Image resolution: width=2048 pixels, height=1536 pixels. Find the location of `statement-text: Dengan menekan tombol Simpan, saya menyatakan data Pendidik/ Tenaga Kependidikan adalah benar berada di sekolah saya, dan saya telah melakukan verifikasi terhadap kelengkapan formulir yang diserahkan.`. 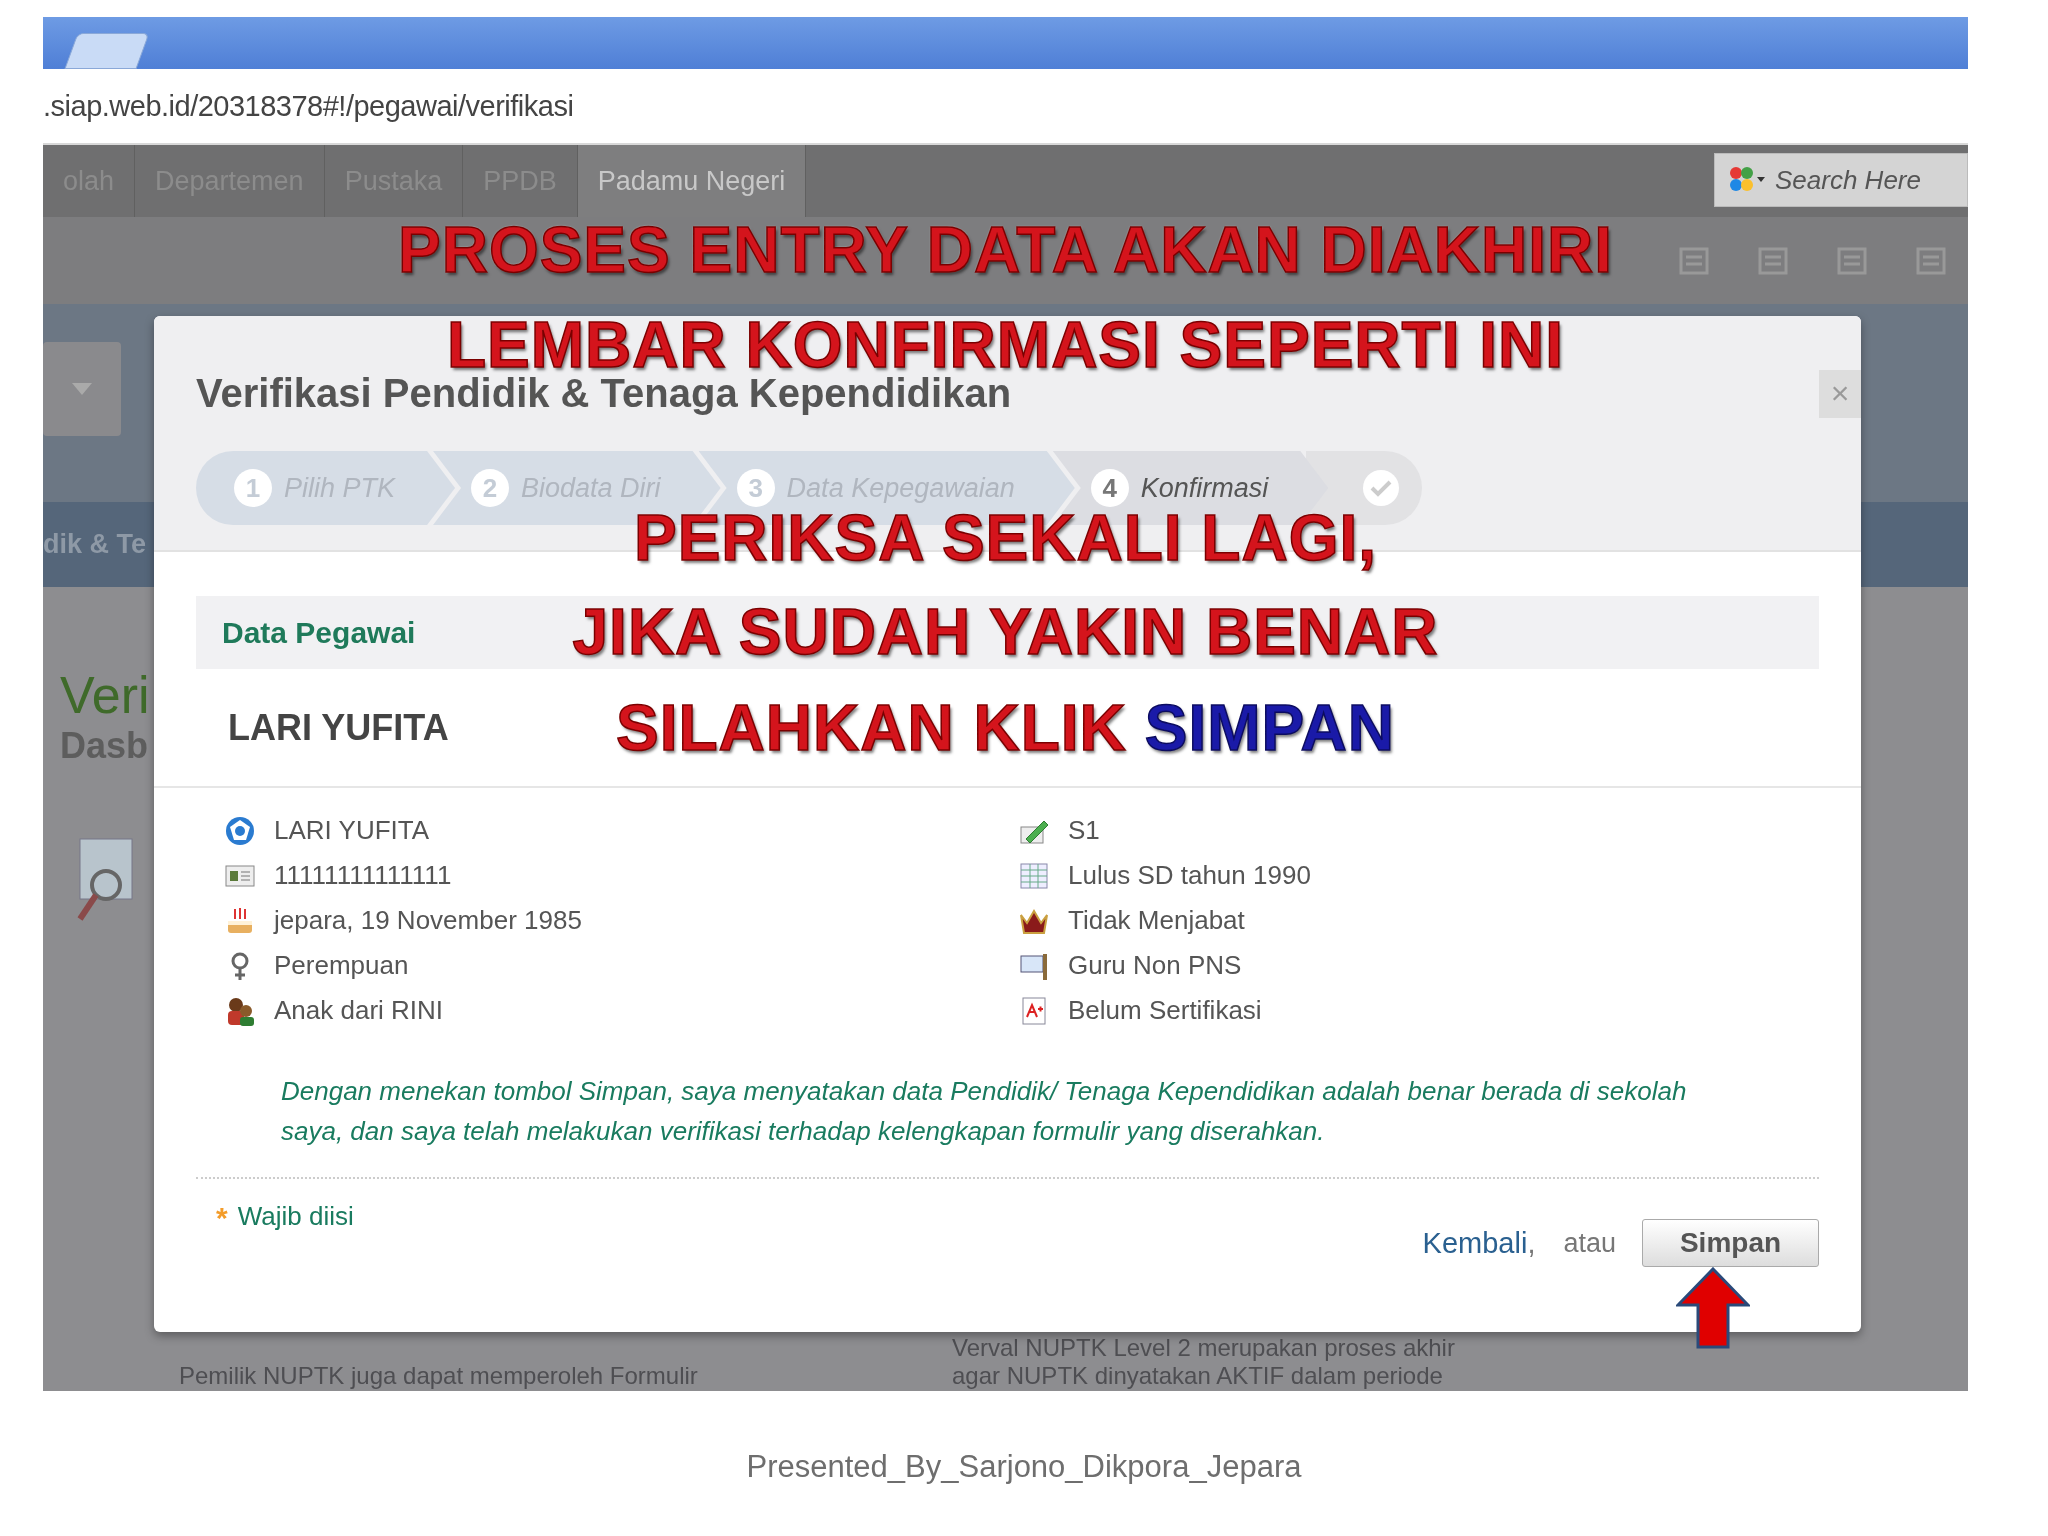

statement-text: Dengan menekan tombol Simpan, saya menyatakan data Pendidik/ Tenaga Kependidikan adalah benar berada di sekolah saya, dan saya telah melakukan verifikasi terhadap kelengkapan formulir yang diserahkan. is located at coordinates (984, 1111).